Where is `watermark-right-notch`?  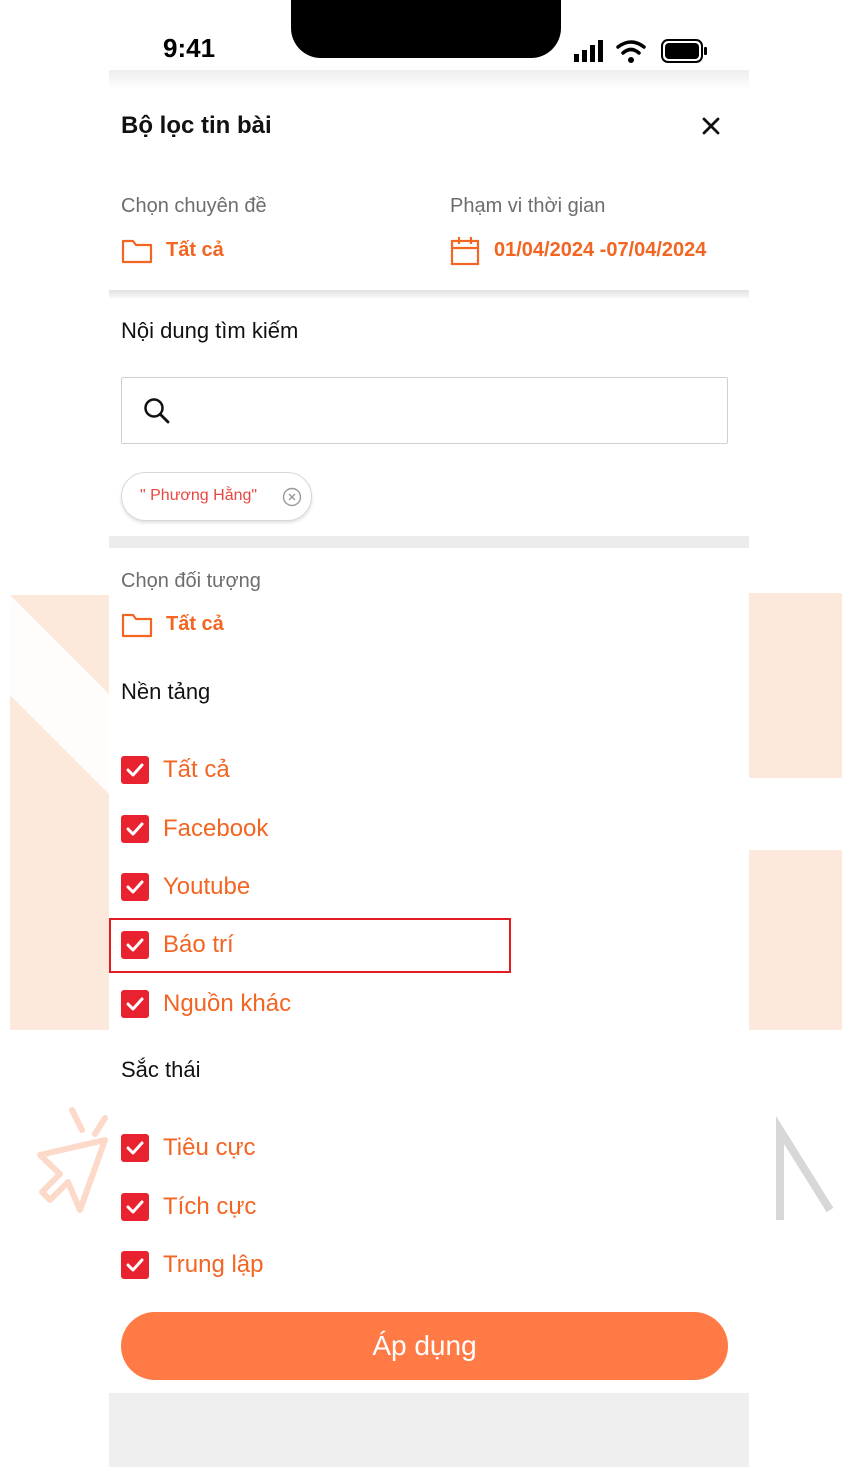 watermark-right-notch is located at coordinates (795, 814).